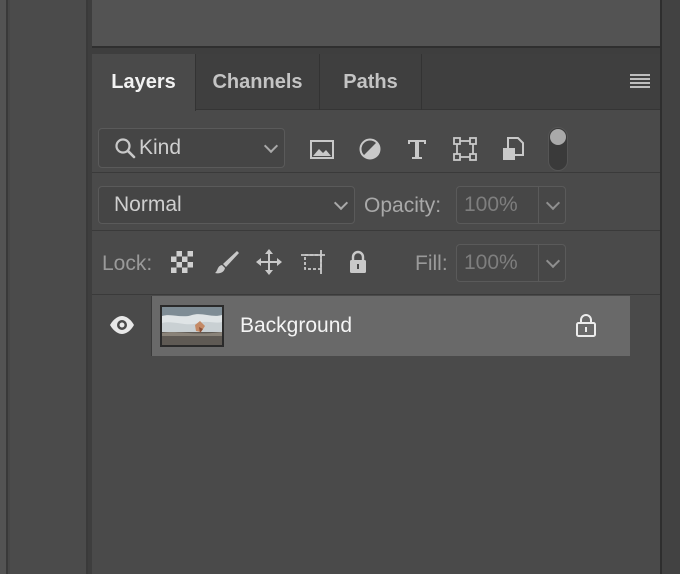 The height and width of the screenshot is (574, 680). Describe the element at coordinates (371, 82) in the screenshot. I see `tab-paths: Paths` at that location.